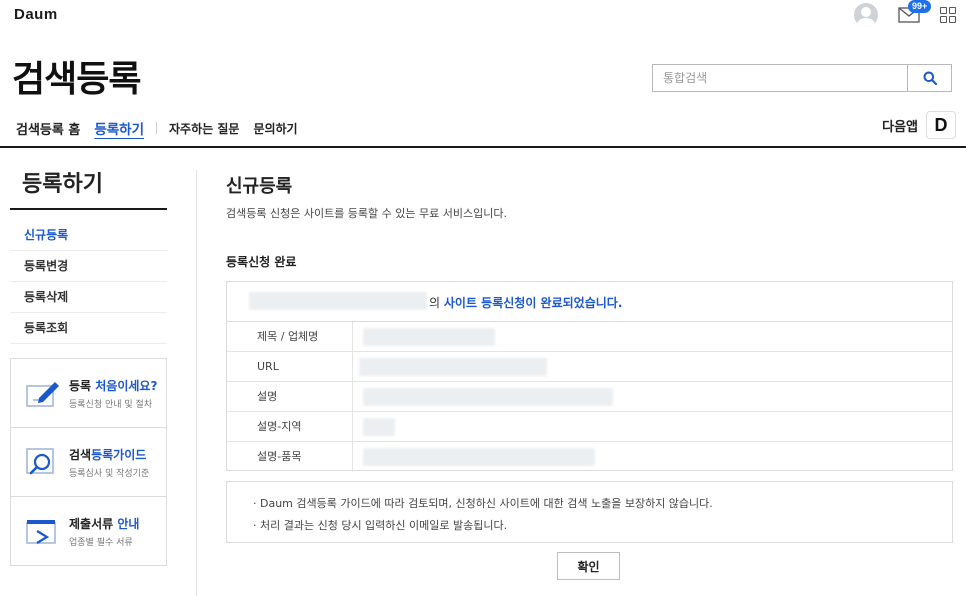  I want to click on result-message-text: 의 사이트 등록신청이 완료되었습니다., so click(526, 303).